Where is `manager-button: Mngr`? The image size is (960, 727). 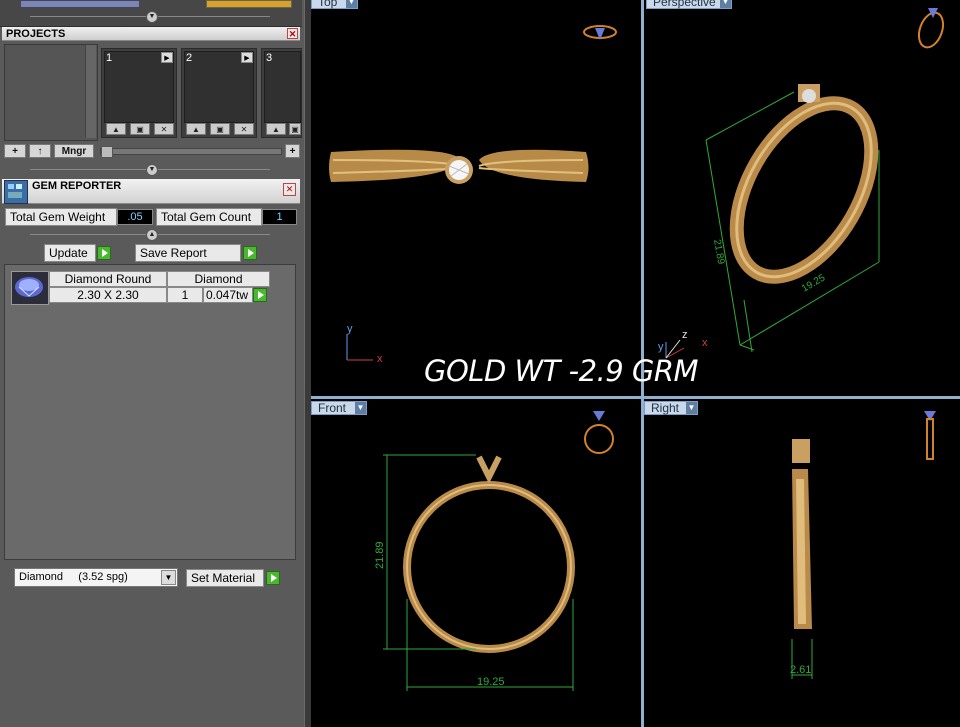 manager-button: Mngr is located at coordinates (74, 151).